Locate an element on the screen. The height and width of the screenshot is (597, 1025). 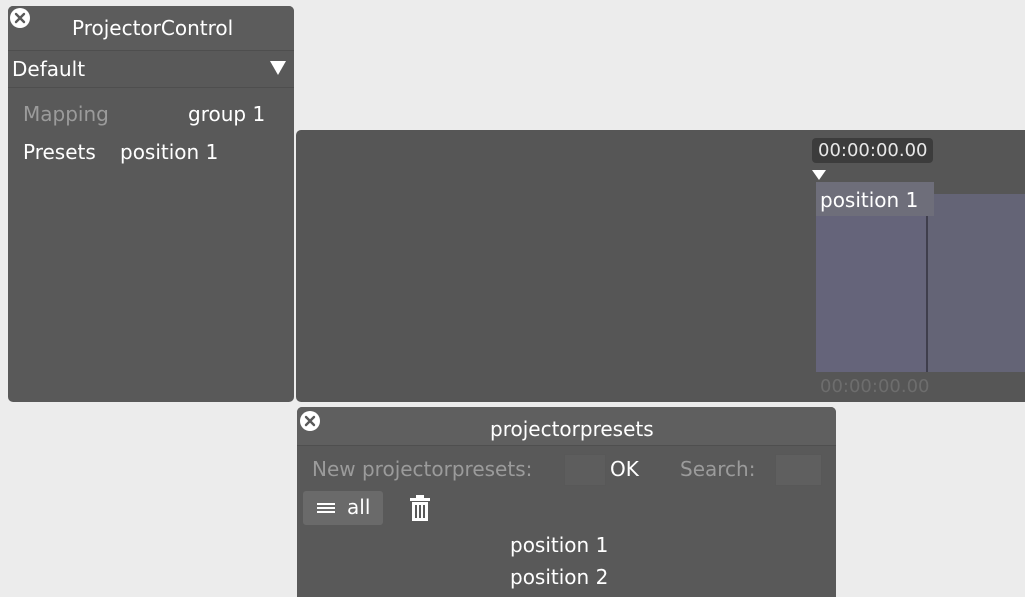
clip-label-box: position 1 is located at coordinates (875, 199).